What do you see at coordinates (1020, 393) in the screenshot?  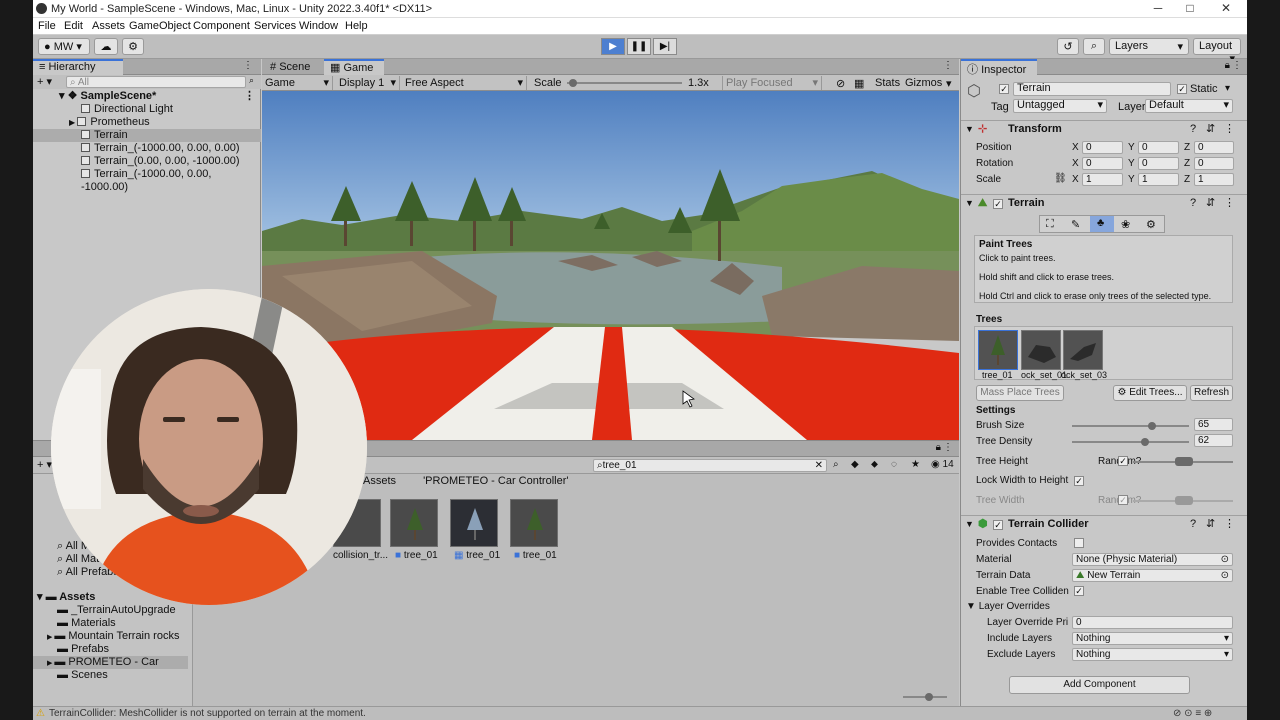 I see `mass-place-trees-button: Mass Place Trees` at bounding box center [1020, 393].